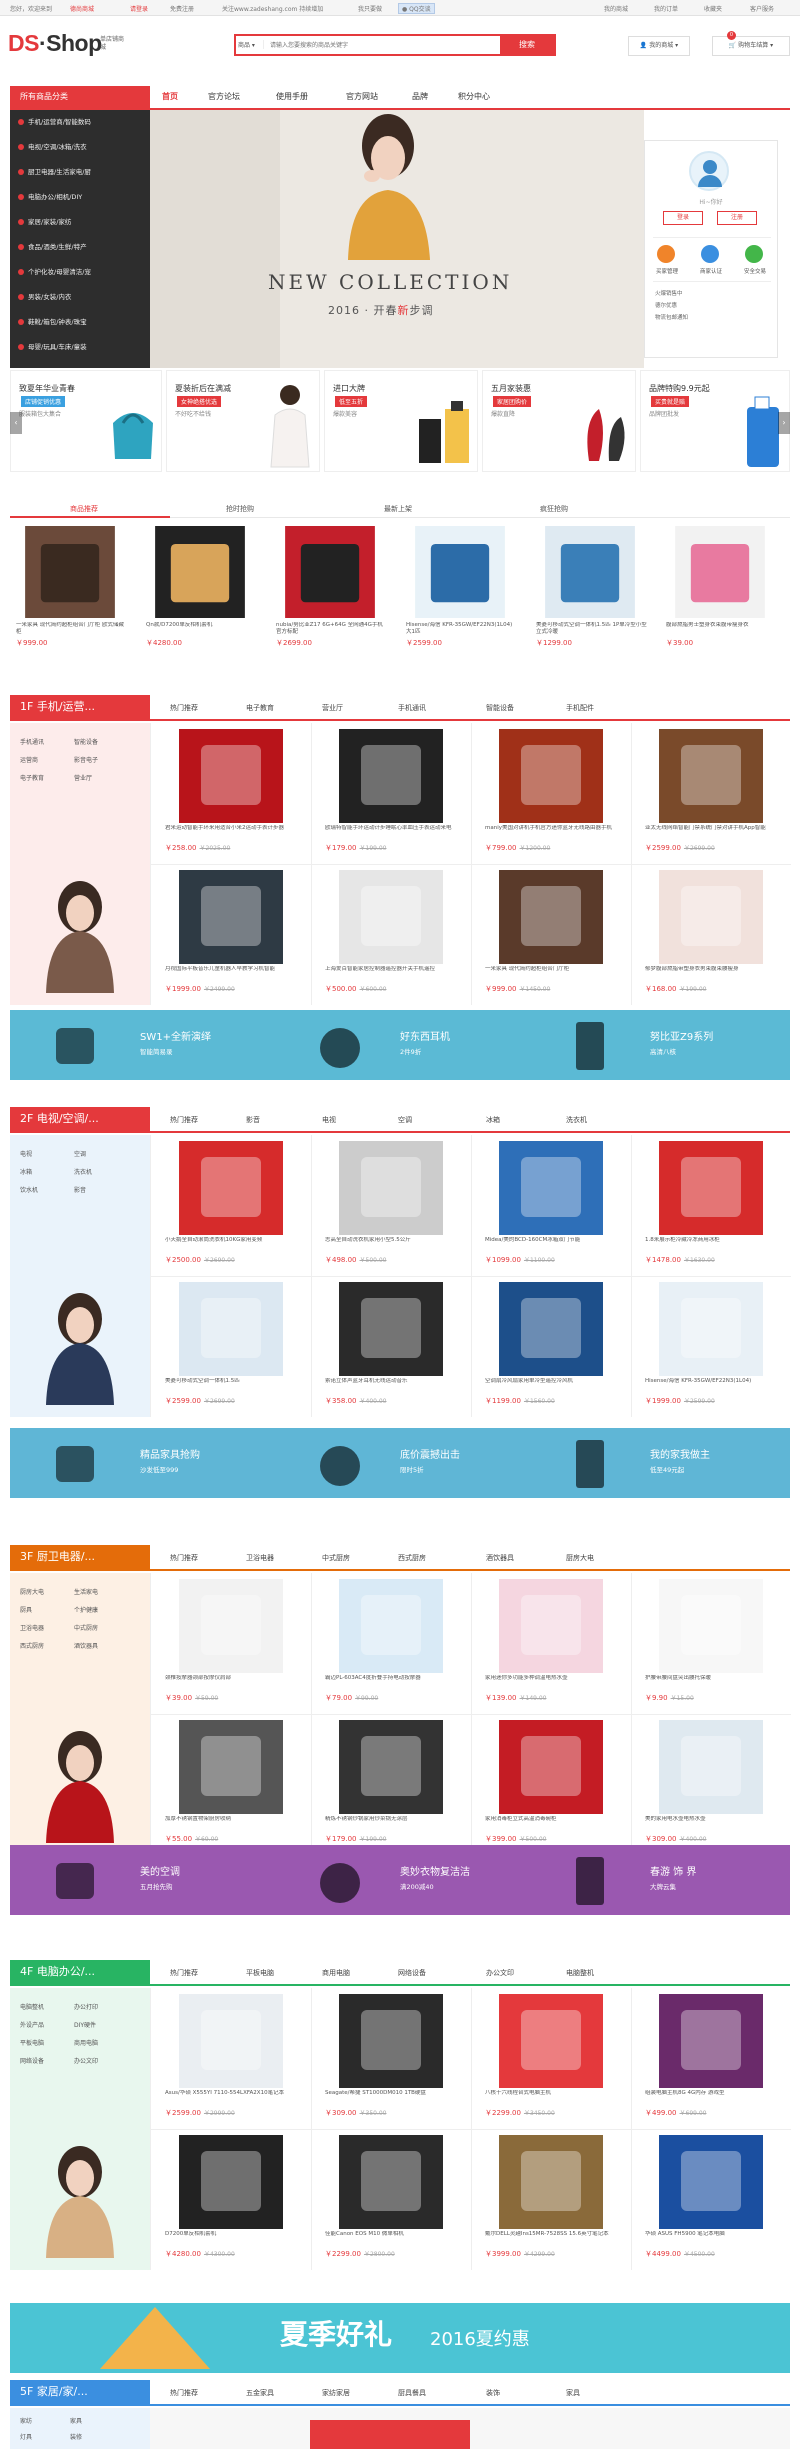  What do you see at coordinates (493, 1120) in the screenshot?
I see `floor-tab: 冰箱` at bounding box center [493, 1120].